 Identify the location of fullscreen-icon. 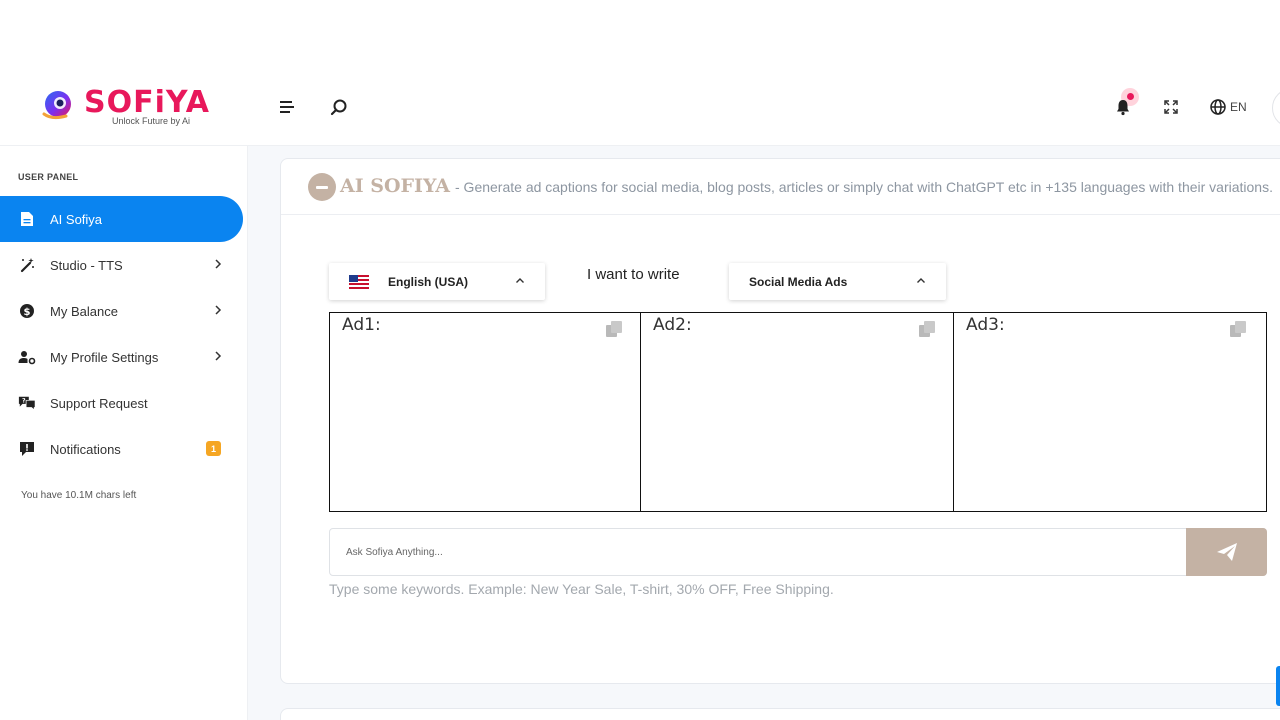
(1171, 107).